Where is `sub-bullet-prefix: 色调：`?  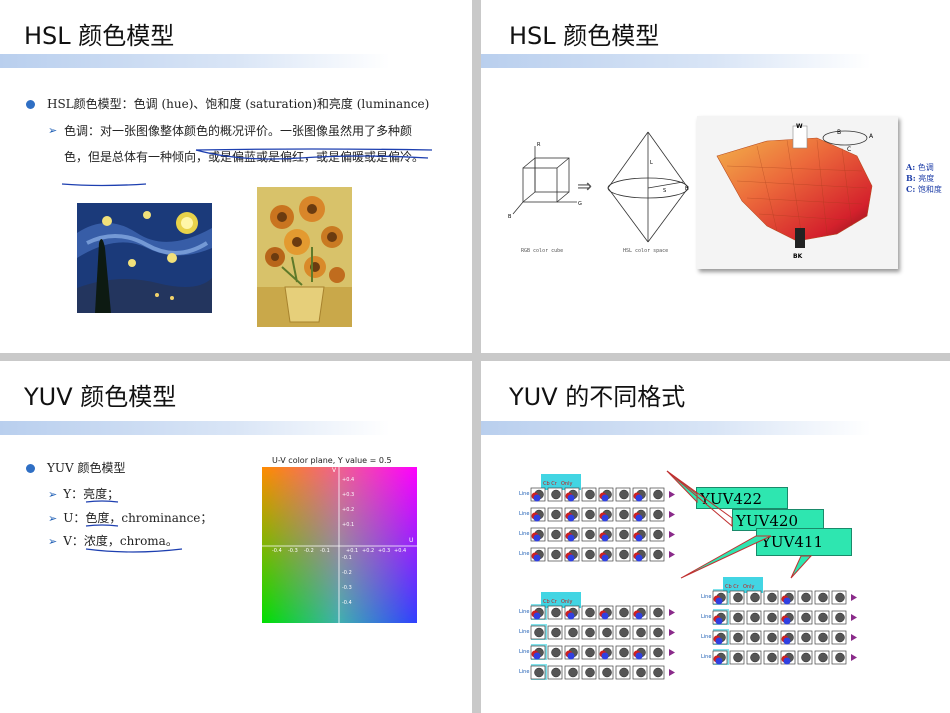 sub-bullet-prefix: 色调： is located at coordinates (82, 131).